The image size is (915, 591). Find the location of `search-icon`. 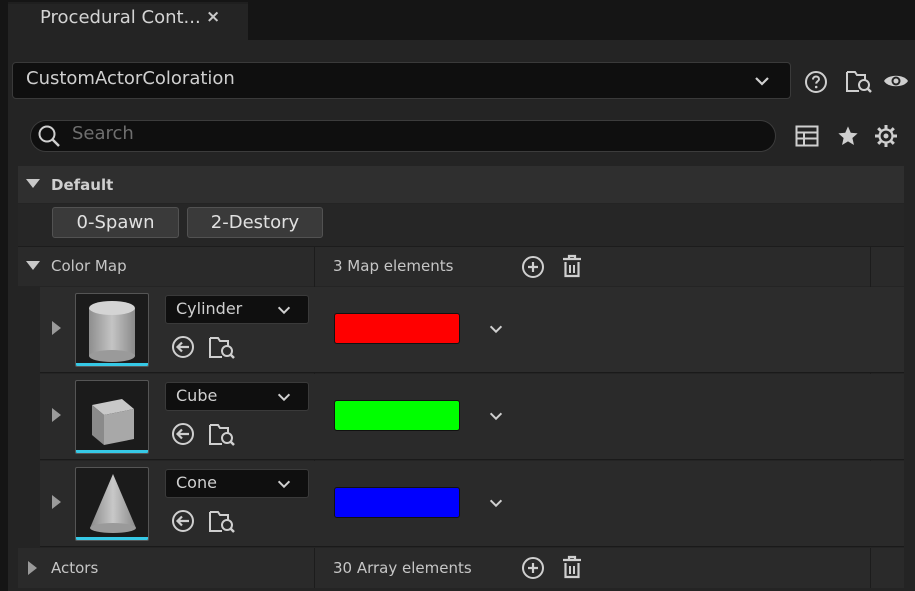

search-icon is located at coordinates (49, 136).